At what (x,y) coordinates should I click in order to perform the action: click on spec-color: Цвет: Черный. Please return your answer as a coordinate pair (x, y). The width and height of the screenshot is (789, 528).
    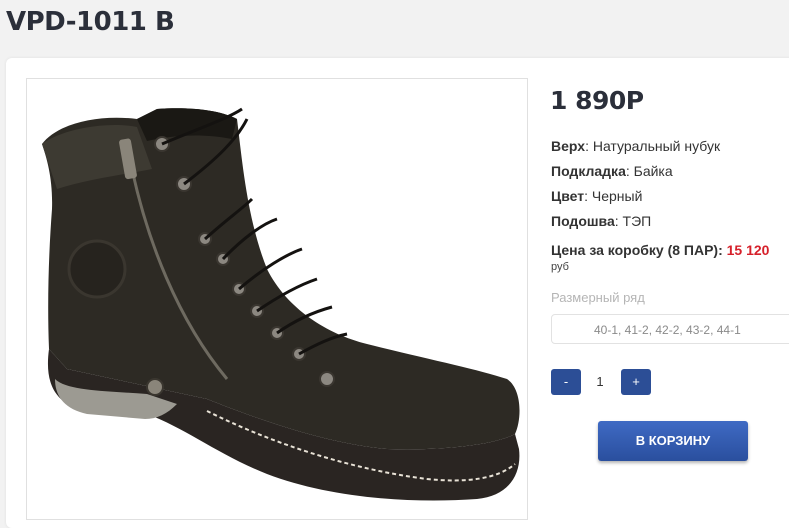
    Looking at the image, I should click on (596, 196).